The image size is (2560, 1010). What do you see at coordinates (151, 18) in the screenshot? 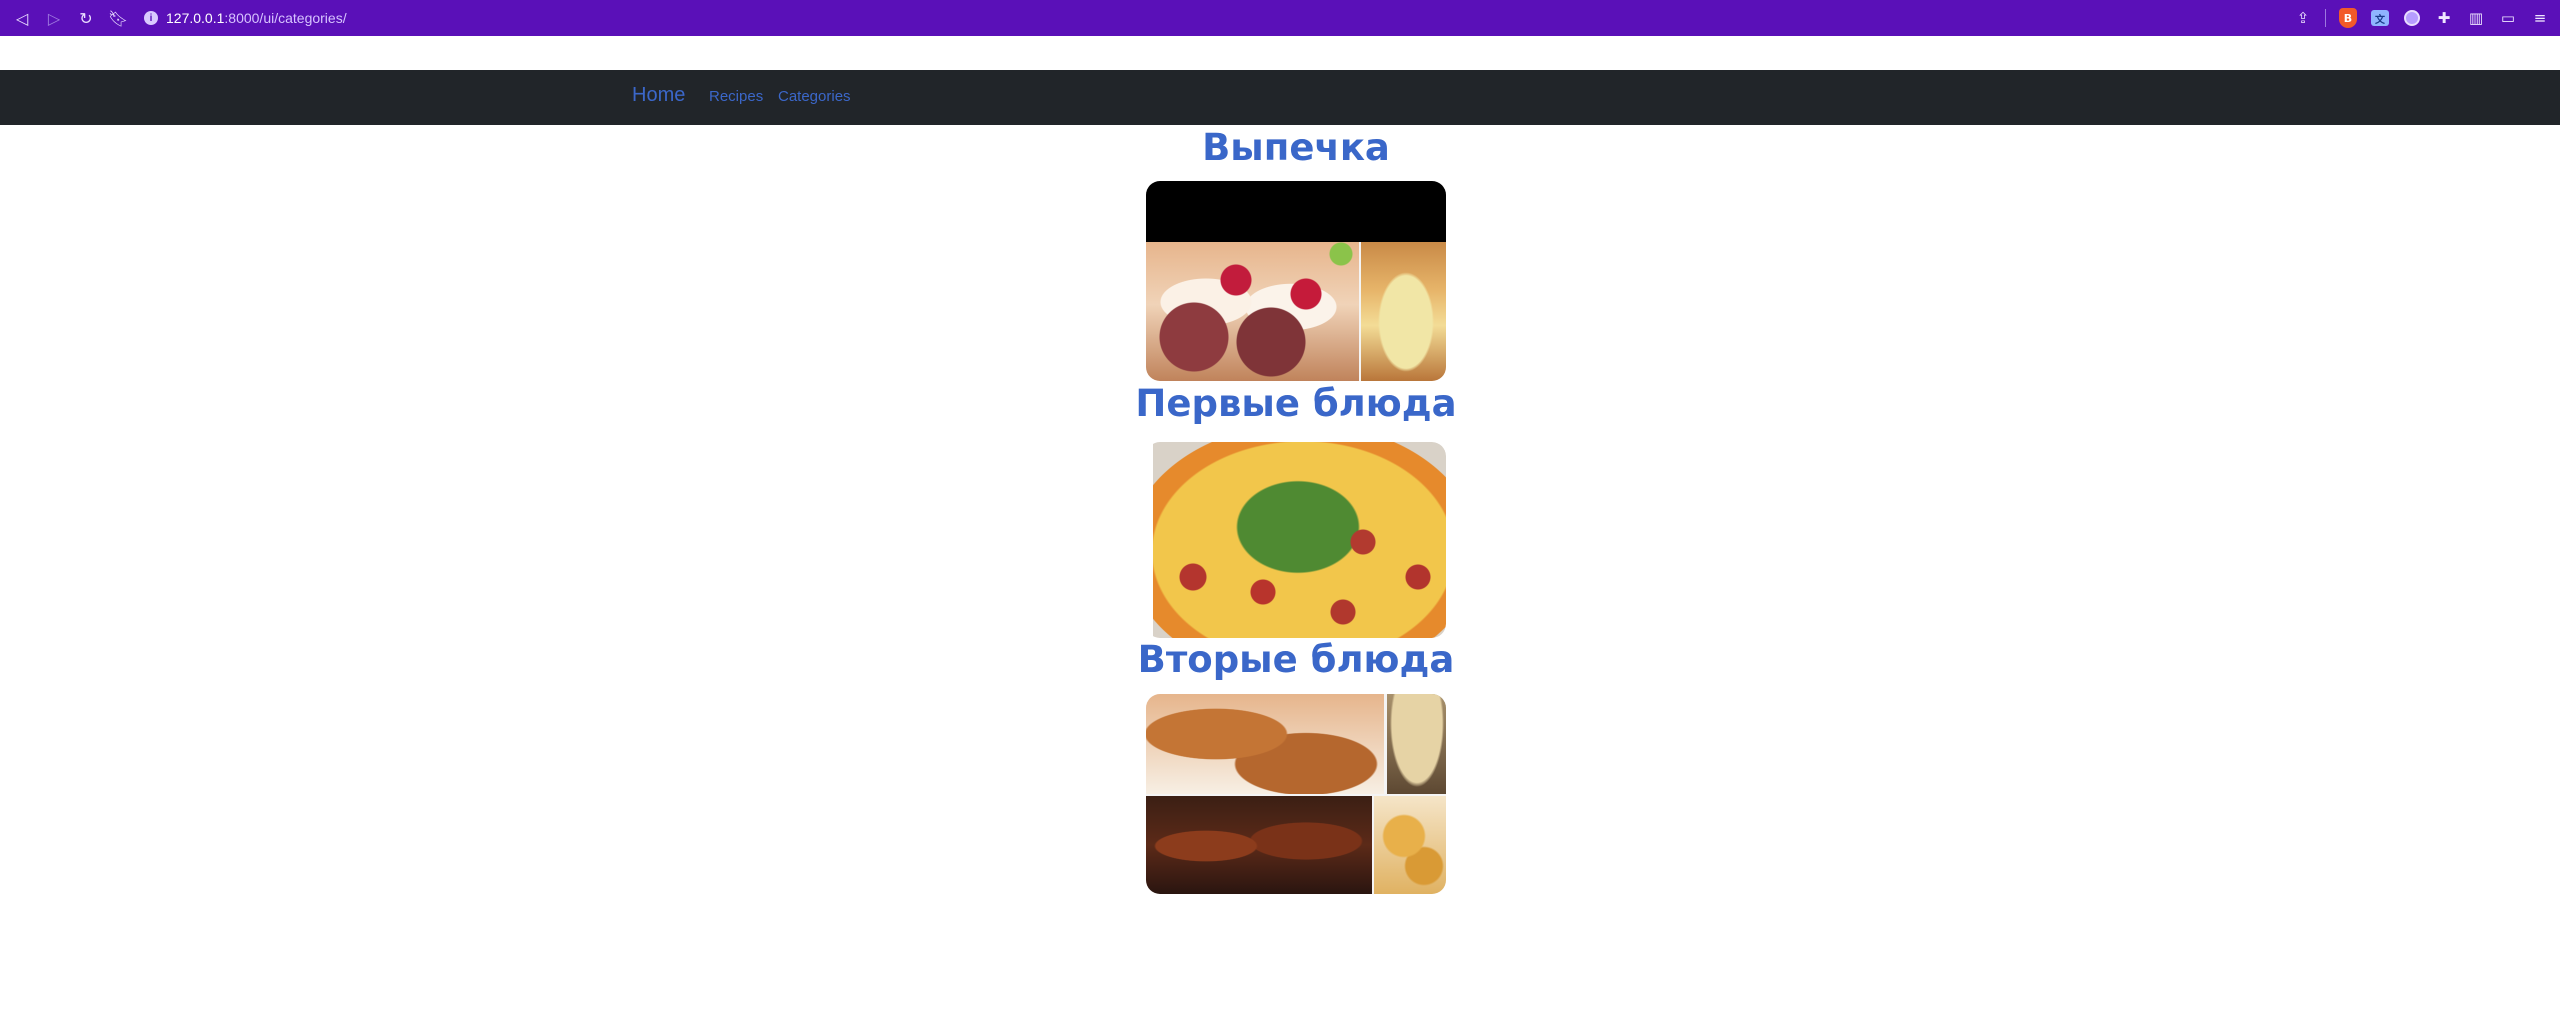
I see `site-info-icon: i` at bounding box center [151, 18].